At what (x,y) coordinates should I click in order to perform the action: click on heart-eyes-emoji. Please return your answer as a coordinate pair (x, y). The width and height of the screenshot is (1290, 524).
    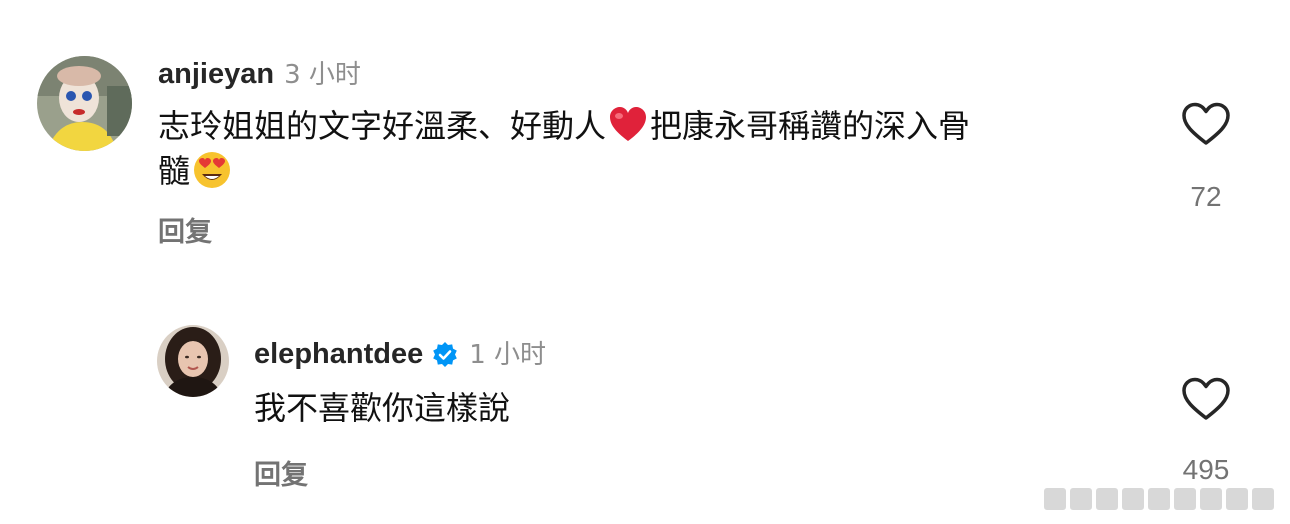
    Looking at the image, I should click on (212, 170).